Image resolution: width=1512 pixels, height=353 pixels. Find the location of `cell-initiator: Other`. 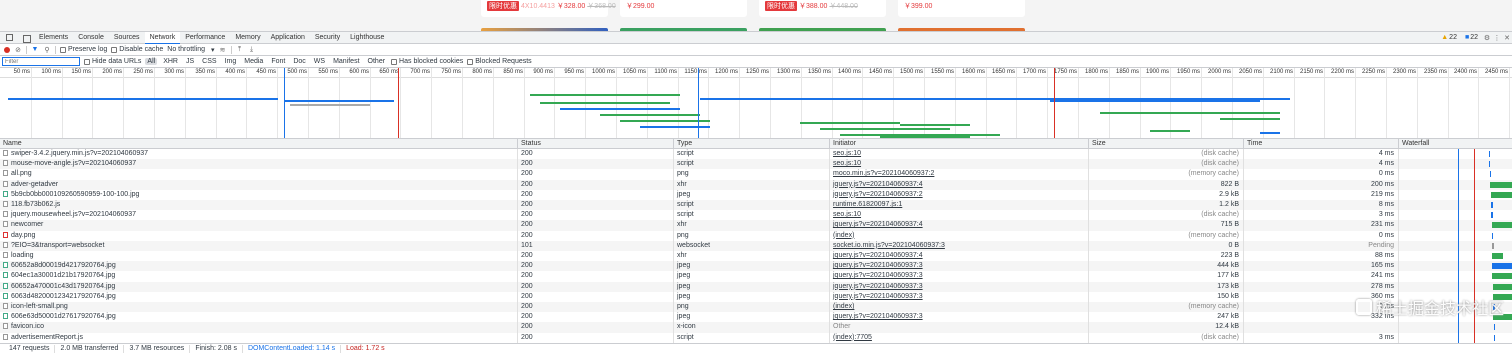

cell-initiator: Other is located at coordinates (959, 327).